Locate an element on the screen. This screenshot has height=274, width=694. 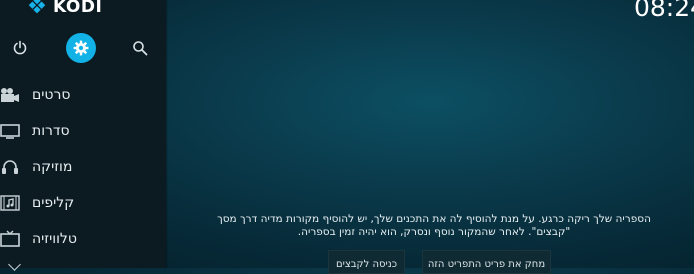
sidebar-item-tvshows: סדרות is located at coordinates (83, 131).